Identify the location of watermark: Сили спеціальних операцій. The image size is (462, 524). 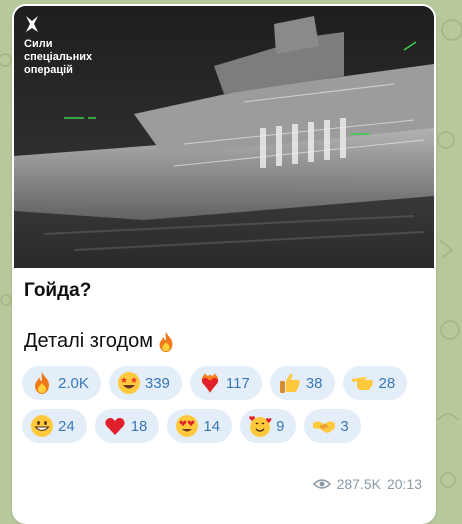
(58, 46).